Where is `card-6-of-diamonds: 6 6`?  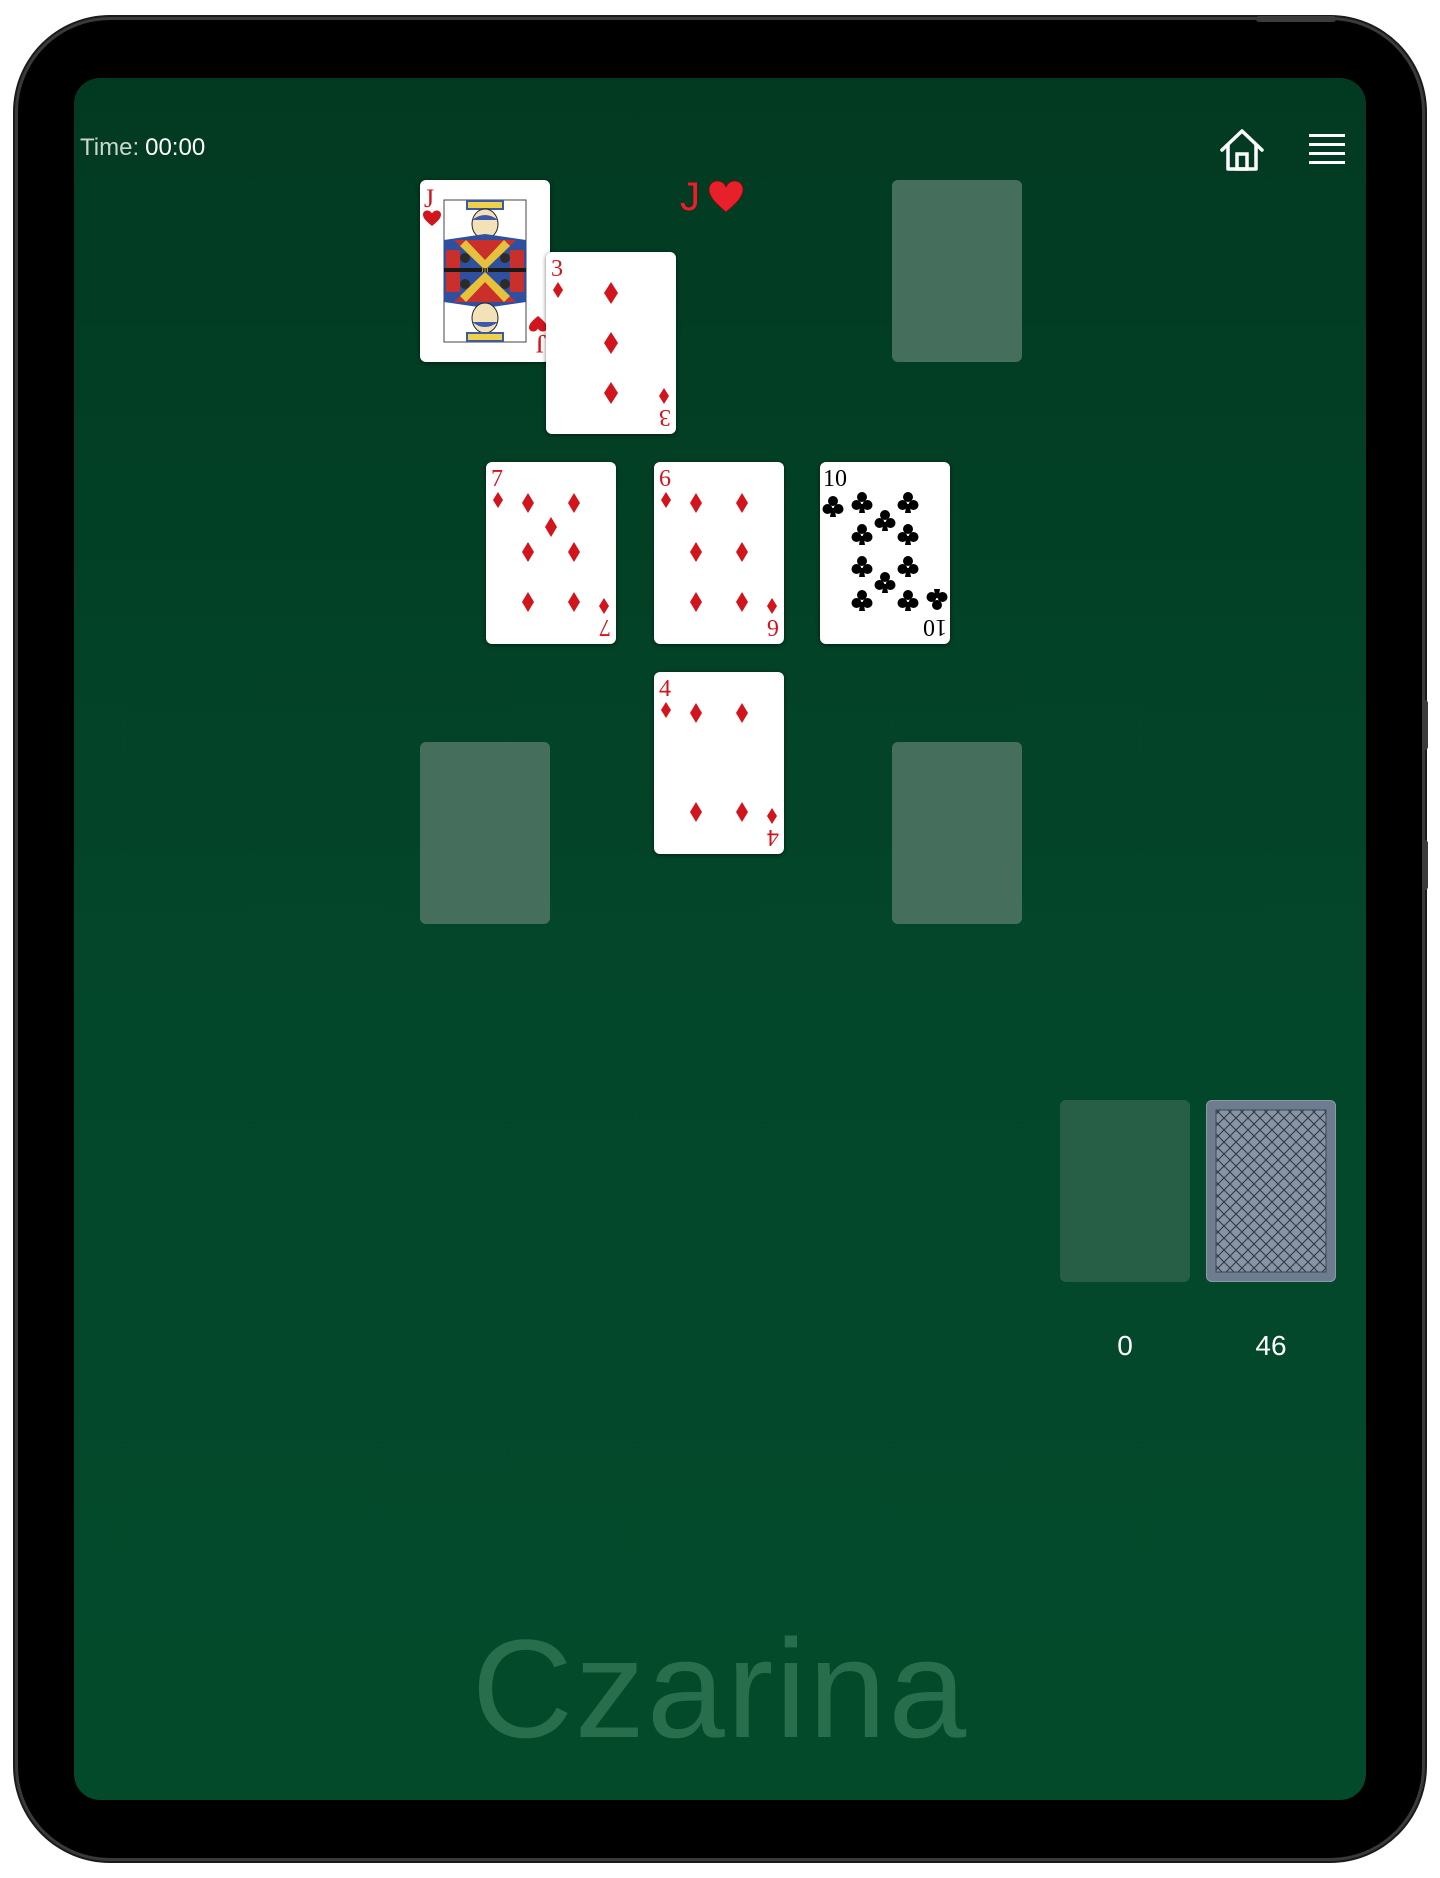 card-6-of-diamonds: 6 6 is located at coordinates (719, 553).